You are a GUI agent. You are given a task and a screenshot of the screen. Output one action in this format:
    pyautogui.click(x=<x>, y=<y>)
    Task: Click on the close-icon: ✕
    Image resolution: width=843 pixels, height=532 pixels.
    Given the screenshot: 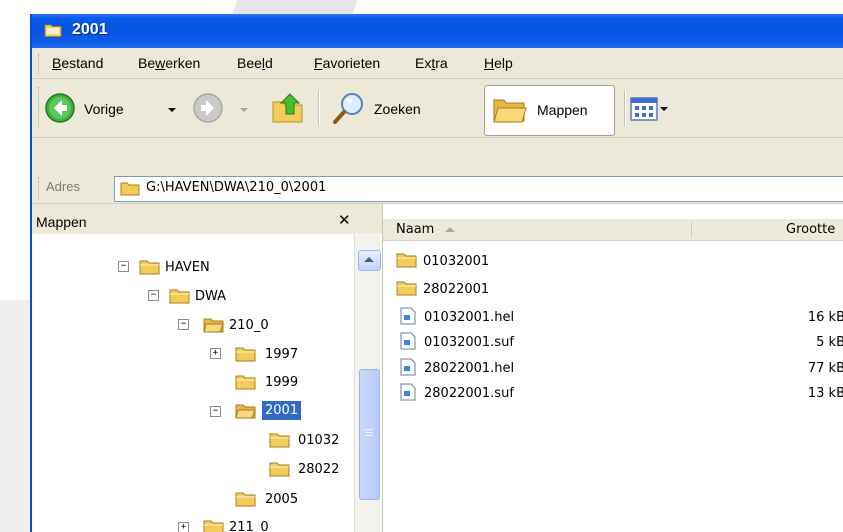 What is the action you would take?
    pyautogui.click(x=344, y=220)
    